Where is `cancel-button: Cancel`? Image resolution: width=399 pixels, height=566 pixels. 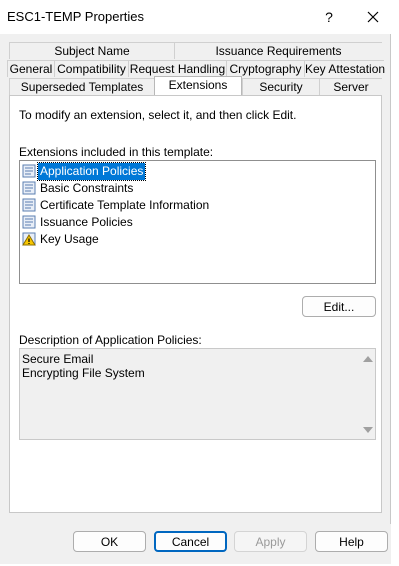 cancel-button: Cancel is located at coordinates (190, 541).